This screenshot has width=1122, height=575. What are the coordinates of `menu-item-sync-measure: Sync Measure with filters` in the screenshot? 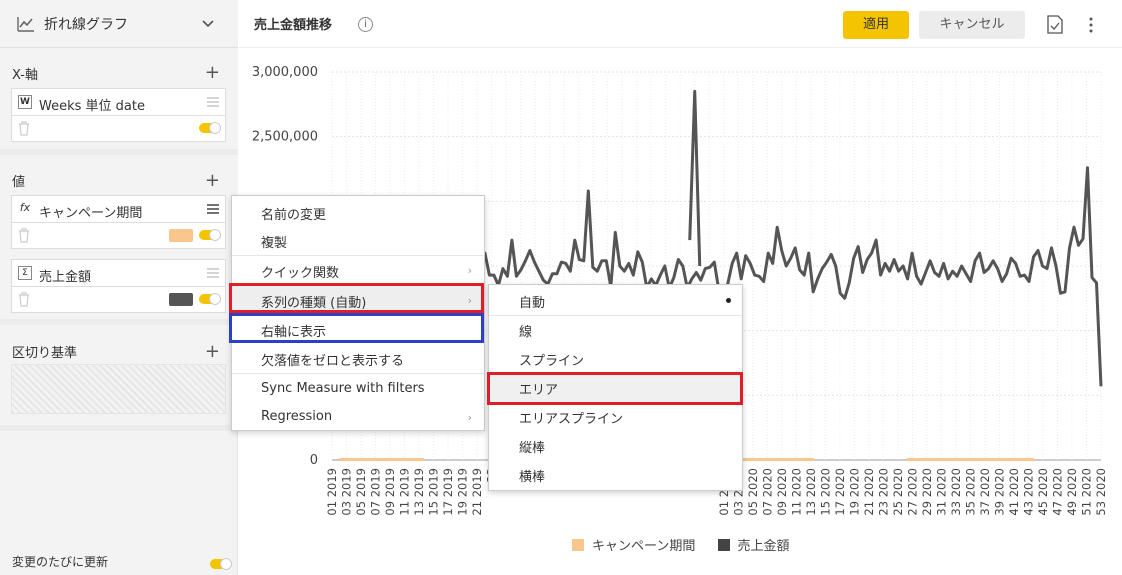 It's located at (358, 389).